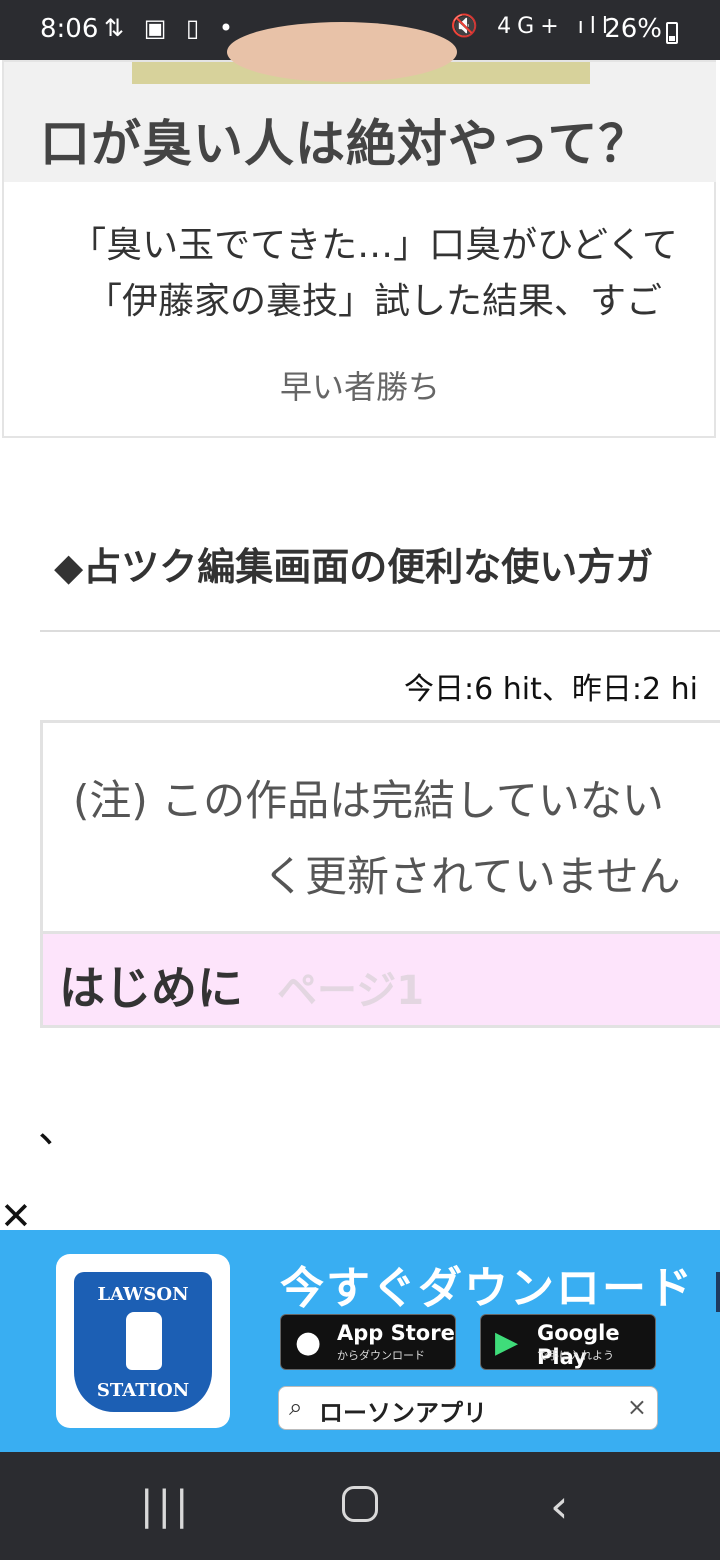  Describe the element at coordinates (551, 689) in the screenshot. I see `hit-counter: 今日:6 hit、昨日:2 hi` at that location.